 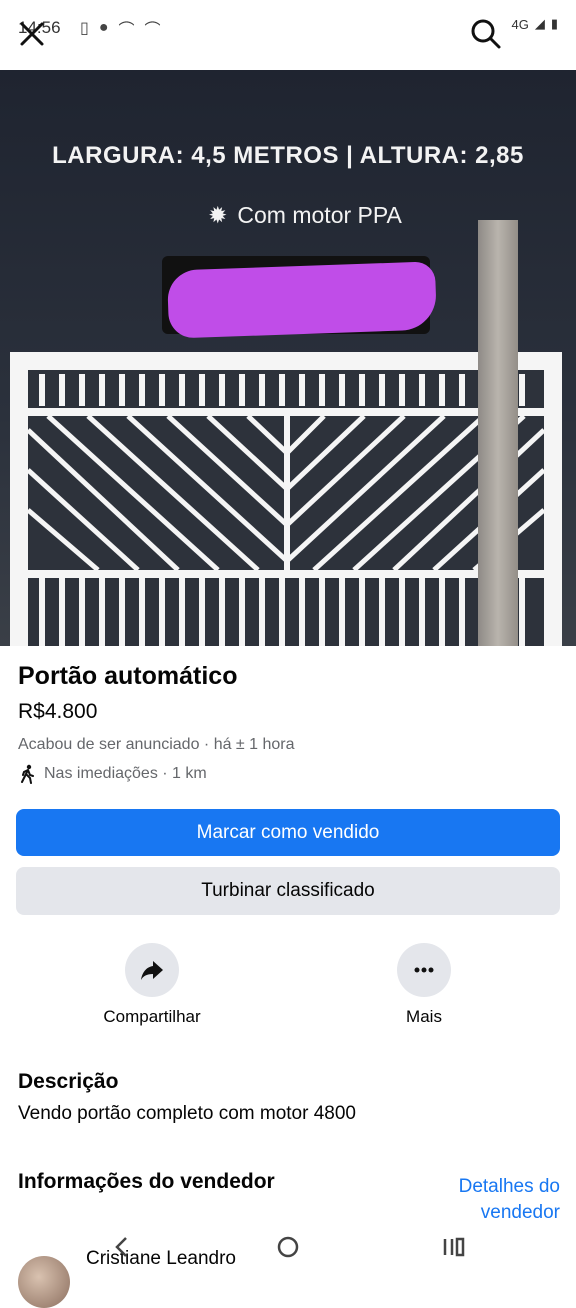 I want to click on home-circle-icon, so click(x=288, y=1247).